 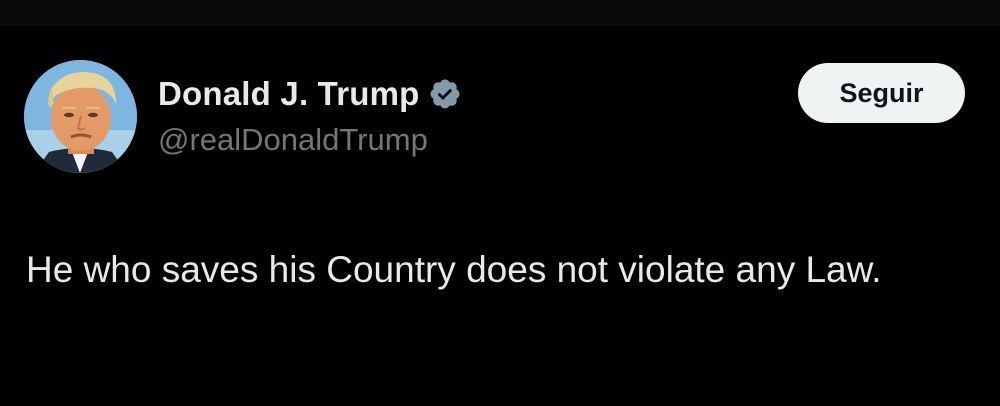 I want to click on follow-button: Seguir, so click(x=881, y=93).